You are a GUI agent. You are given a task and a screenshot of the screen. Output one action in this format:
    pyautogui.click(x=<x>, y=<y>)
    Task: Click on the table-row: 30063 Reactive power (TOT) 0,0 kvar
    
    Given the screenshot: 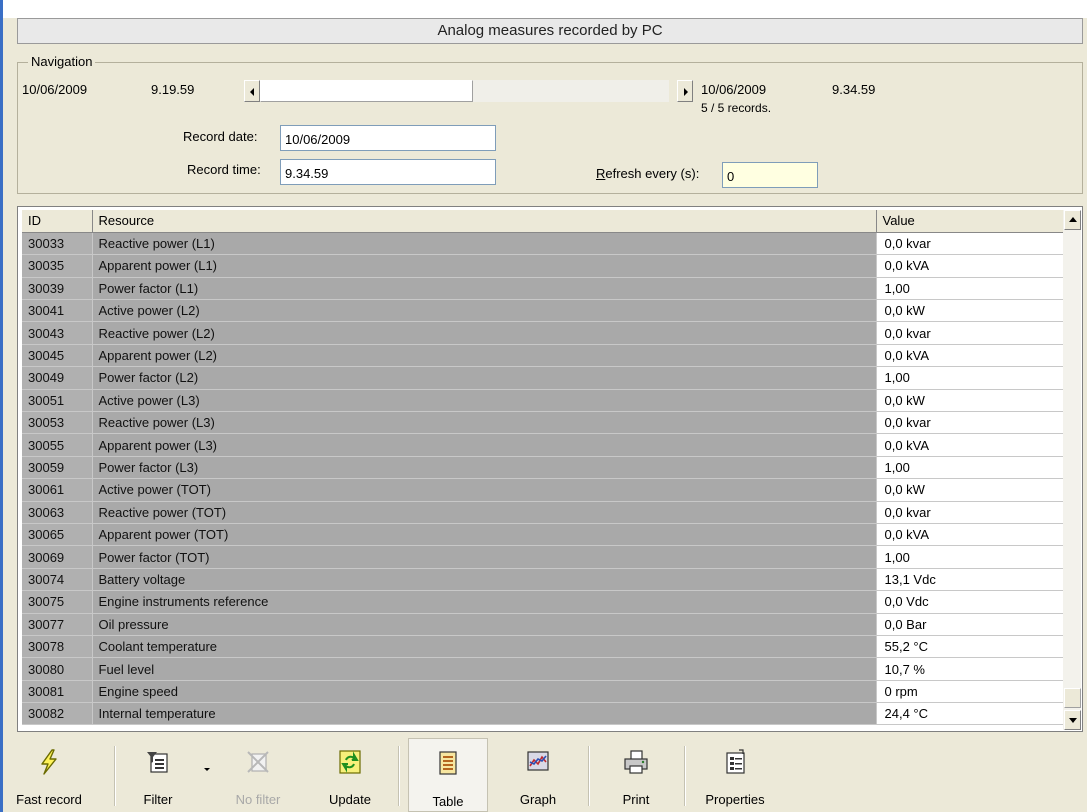 What is the action you would take?
    pyautogui.click(x=543, y=512)
    